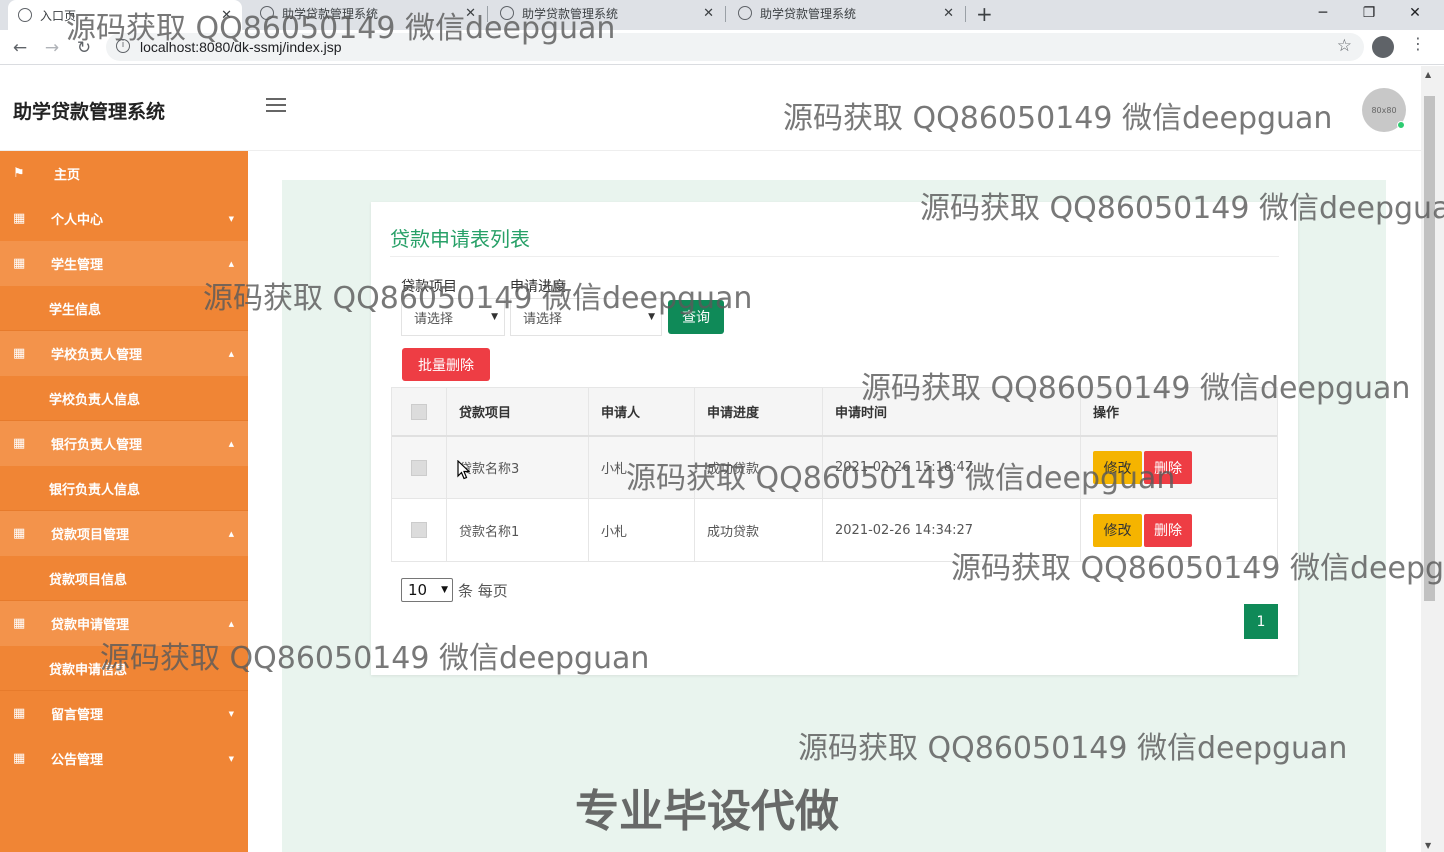 This screenshot has width=1444, height=852. What do you see at coordinates (123, 46) in the screenshot?
I see `info-icon: i` at bounding box center [123, 46].